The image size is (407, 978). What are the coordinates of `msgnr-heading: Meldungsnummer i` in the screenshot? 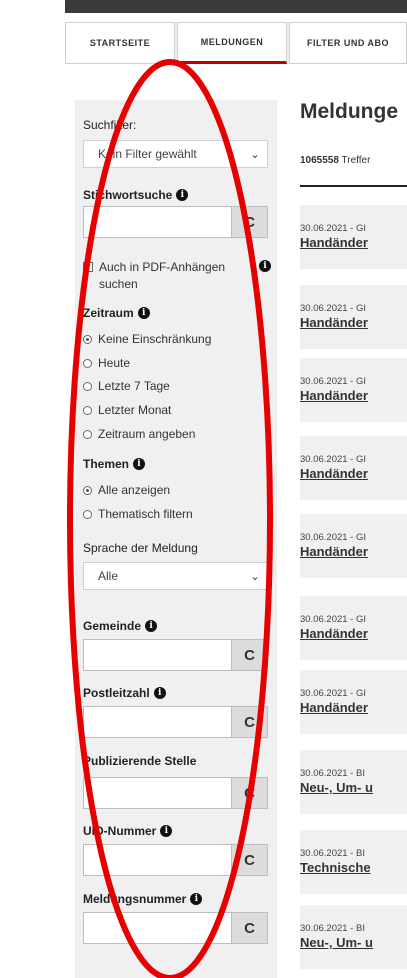 It's located at (143, 899).